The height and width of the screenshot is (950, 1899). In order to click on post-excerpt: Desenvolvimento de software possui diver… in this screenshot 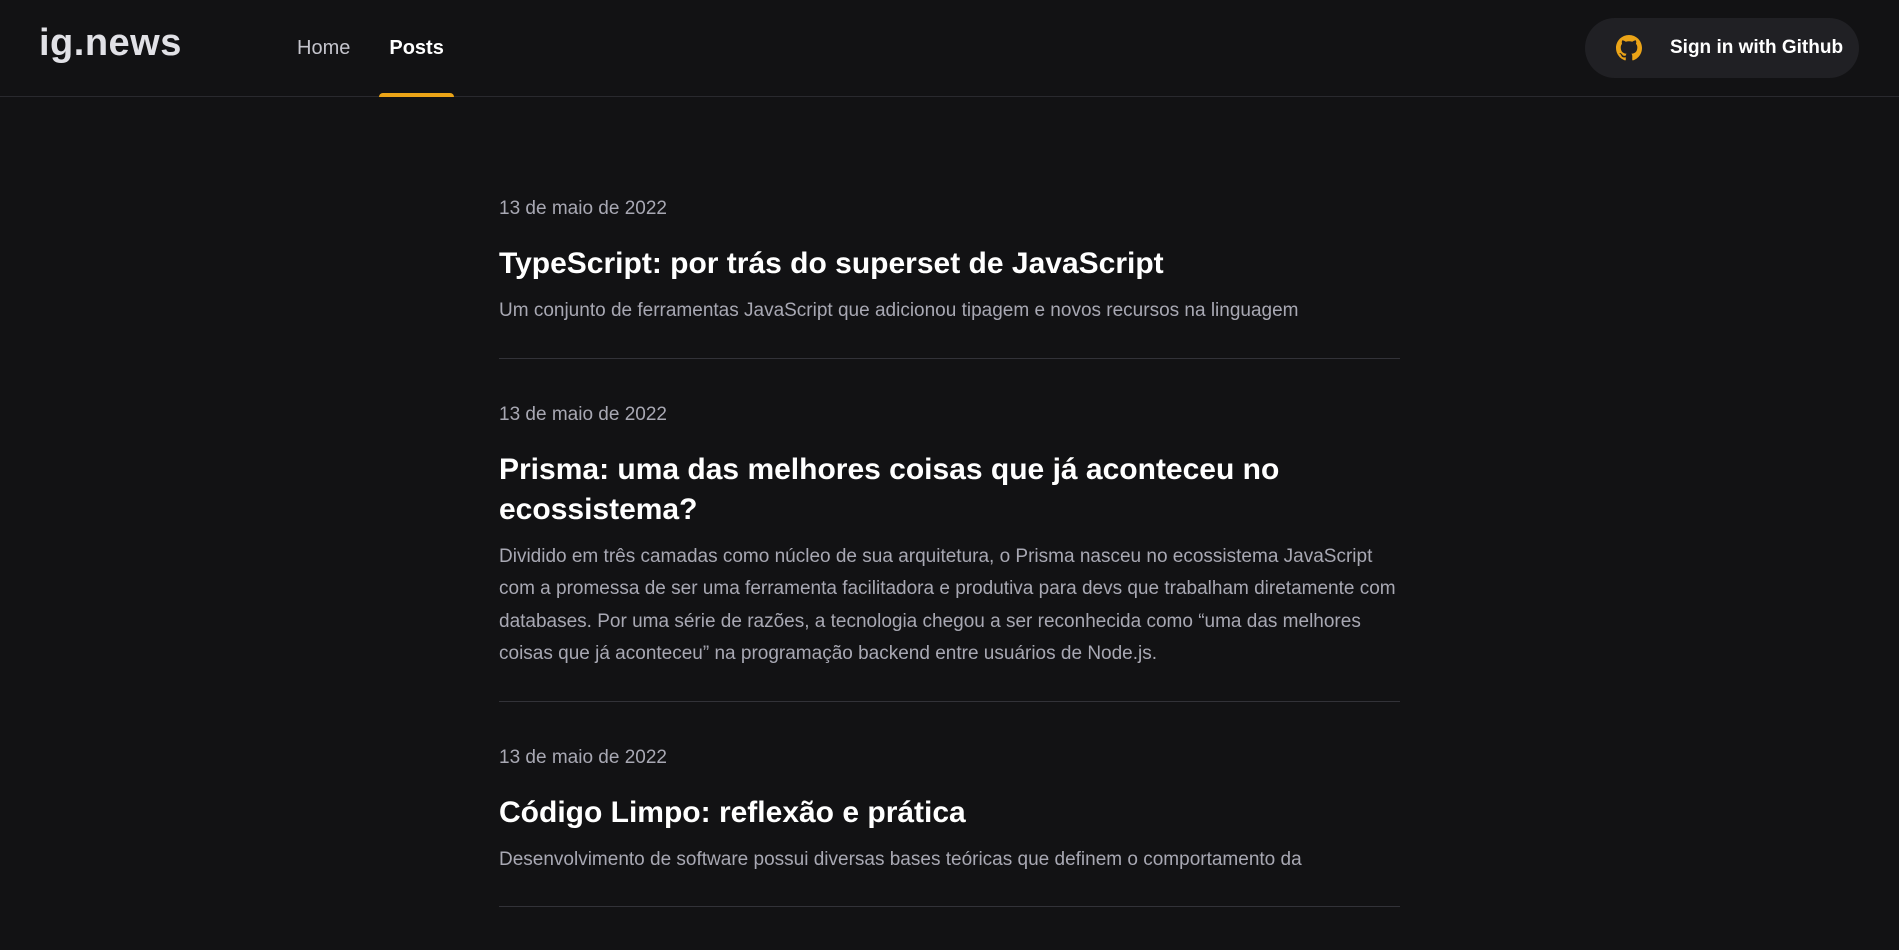, I will do `click(900, 859)`.